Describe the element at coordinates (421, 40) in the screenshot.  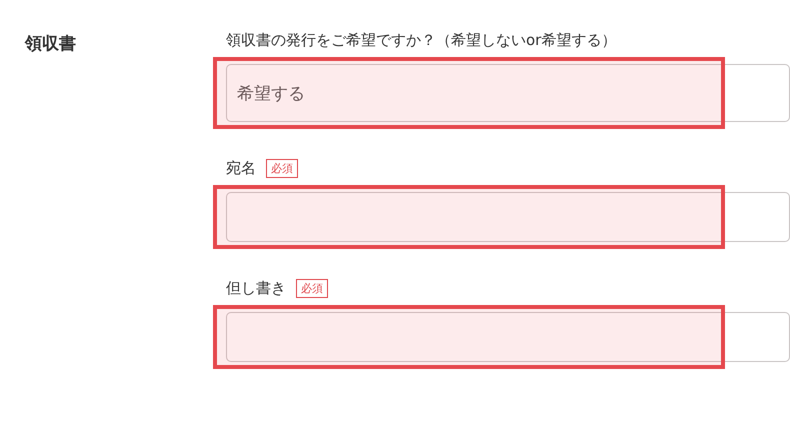
I see `field-label: 領収書の発行をご希望ですか？（希望しないor希望する）` at that location.